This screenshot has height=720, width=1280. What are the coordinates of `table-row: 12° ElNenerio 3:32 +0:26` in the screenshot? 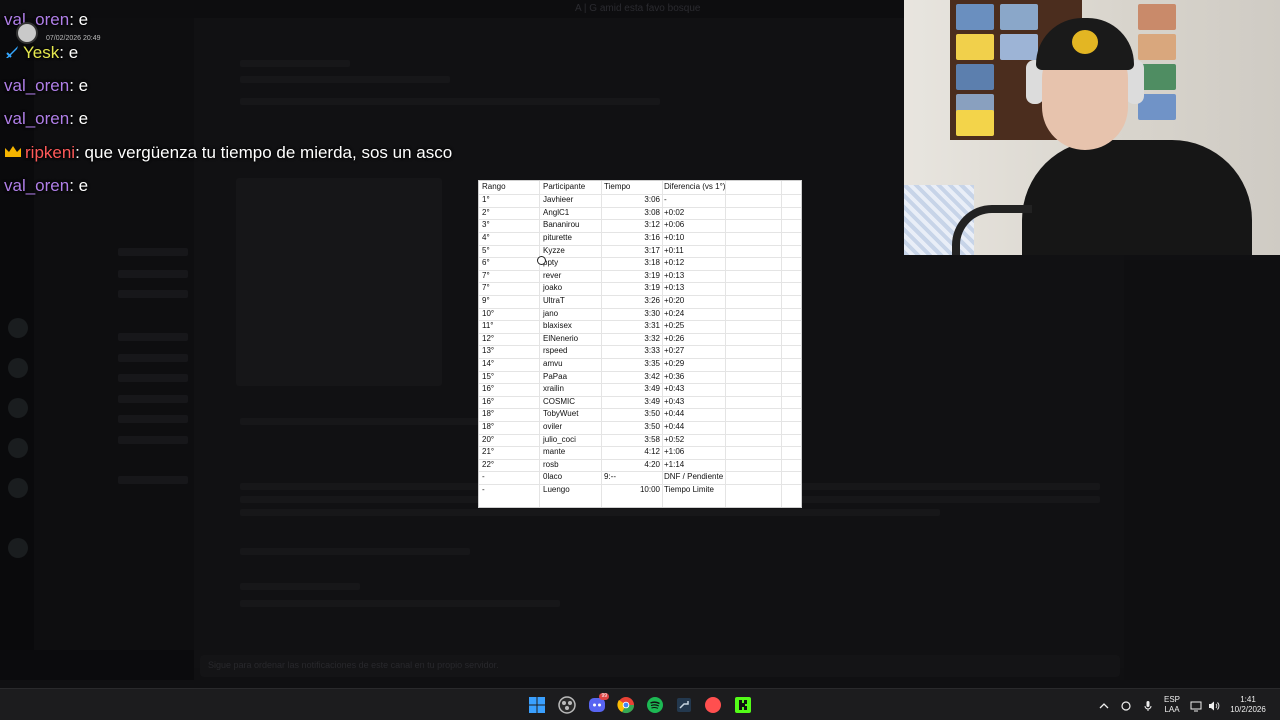 It's located at (640, 339).